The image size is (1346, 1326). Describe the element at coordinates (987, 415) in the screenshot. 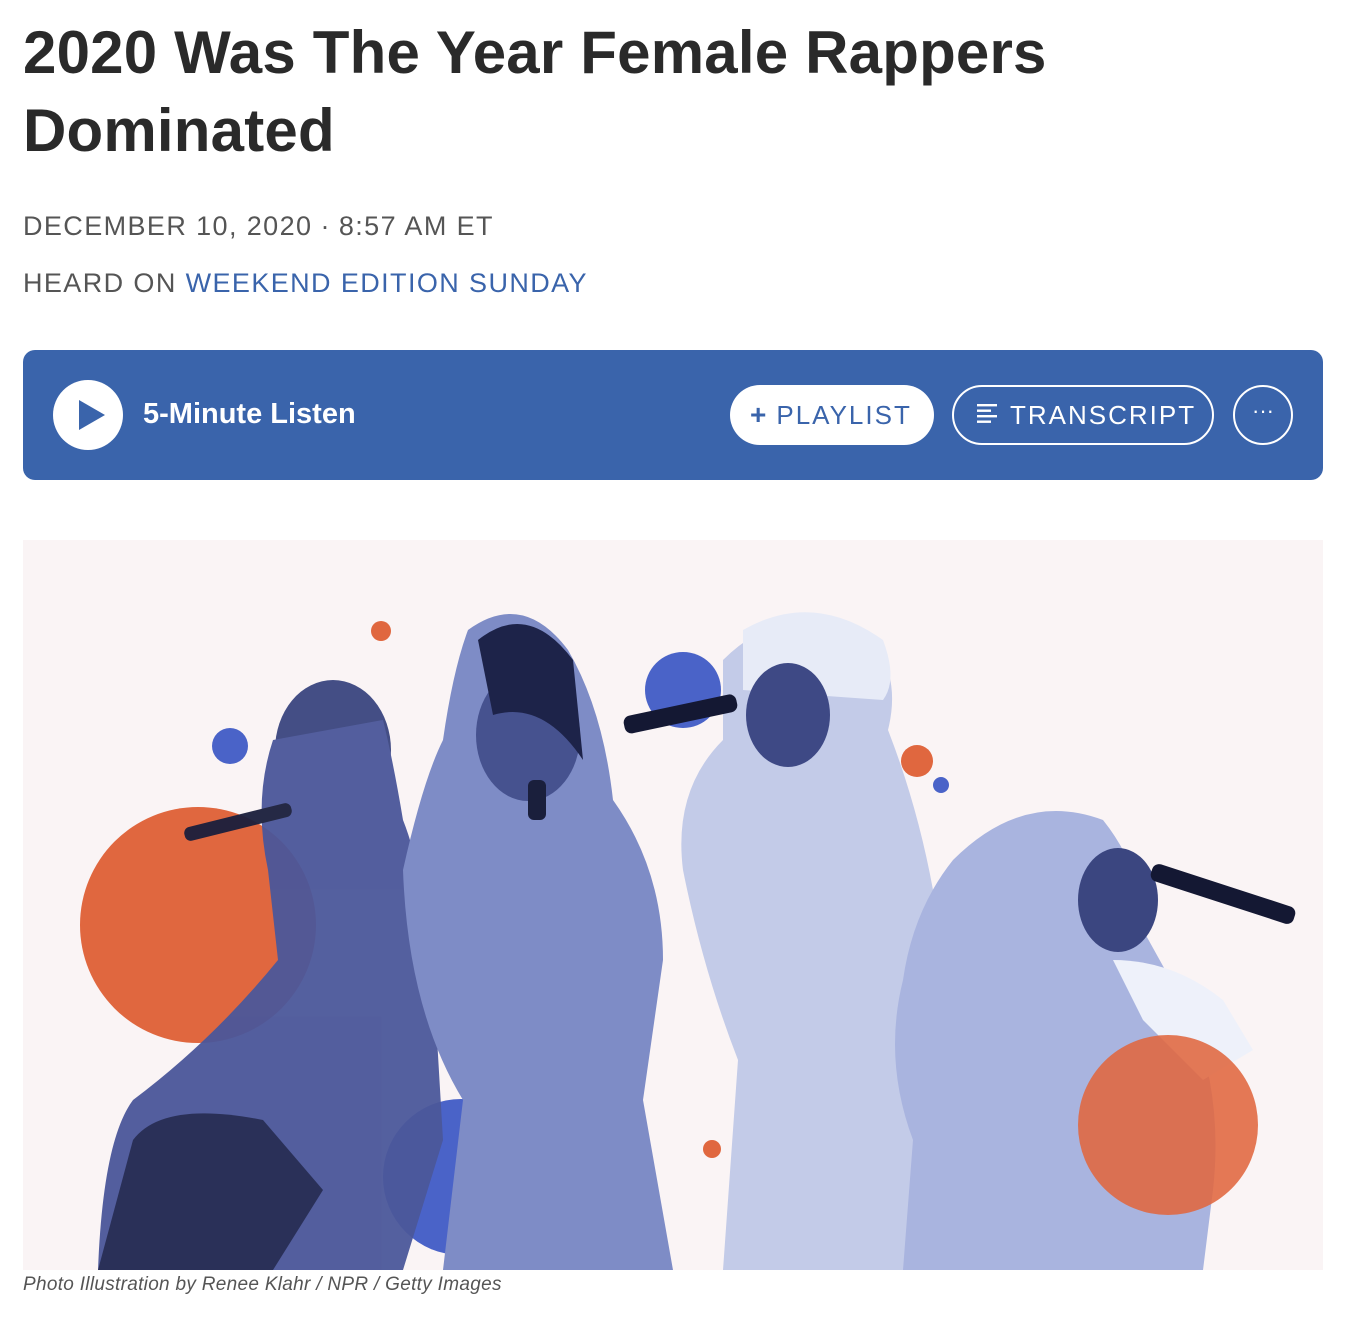

I see `lines-icon` at that location.